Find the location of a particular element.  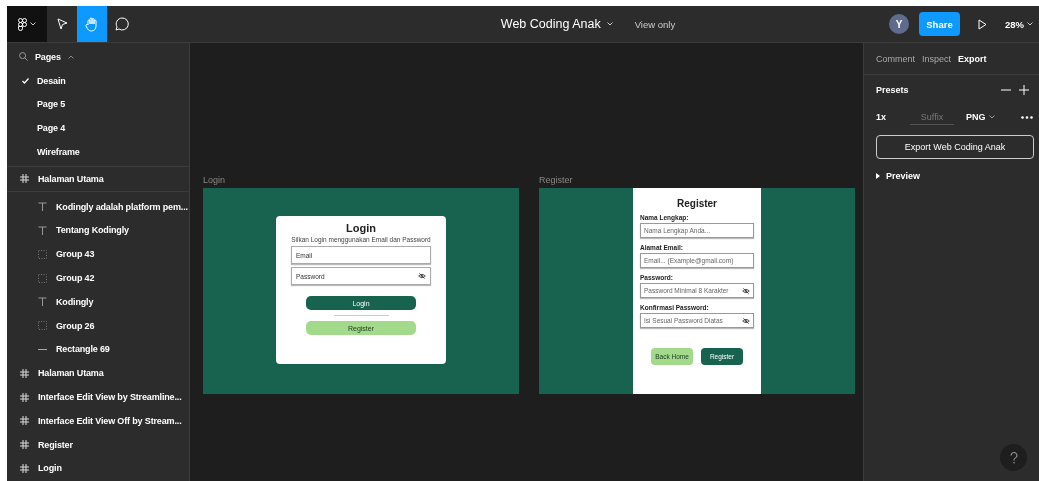

play-icon is located at coordinates (982, 24).